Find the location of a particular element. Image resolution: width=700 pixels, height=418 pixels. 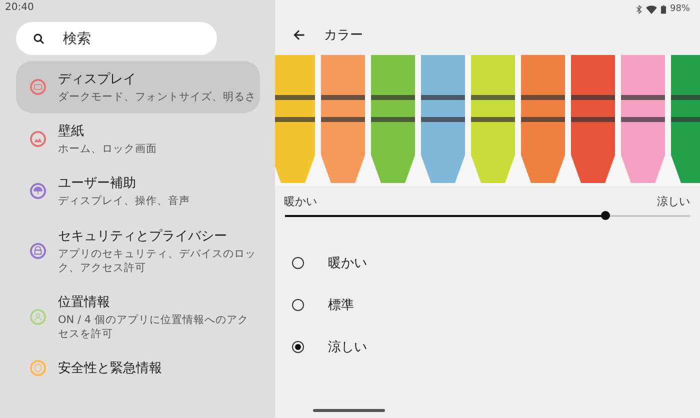

wifi-icon is located at coordinates (651, 9).